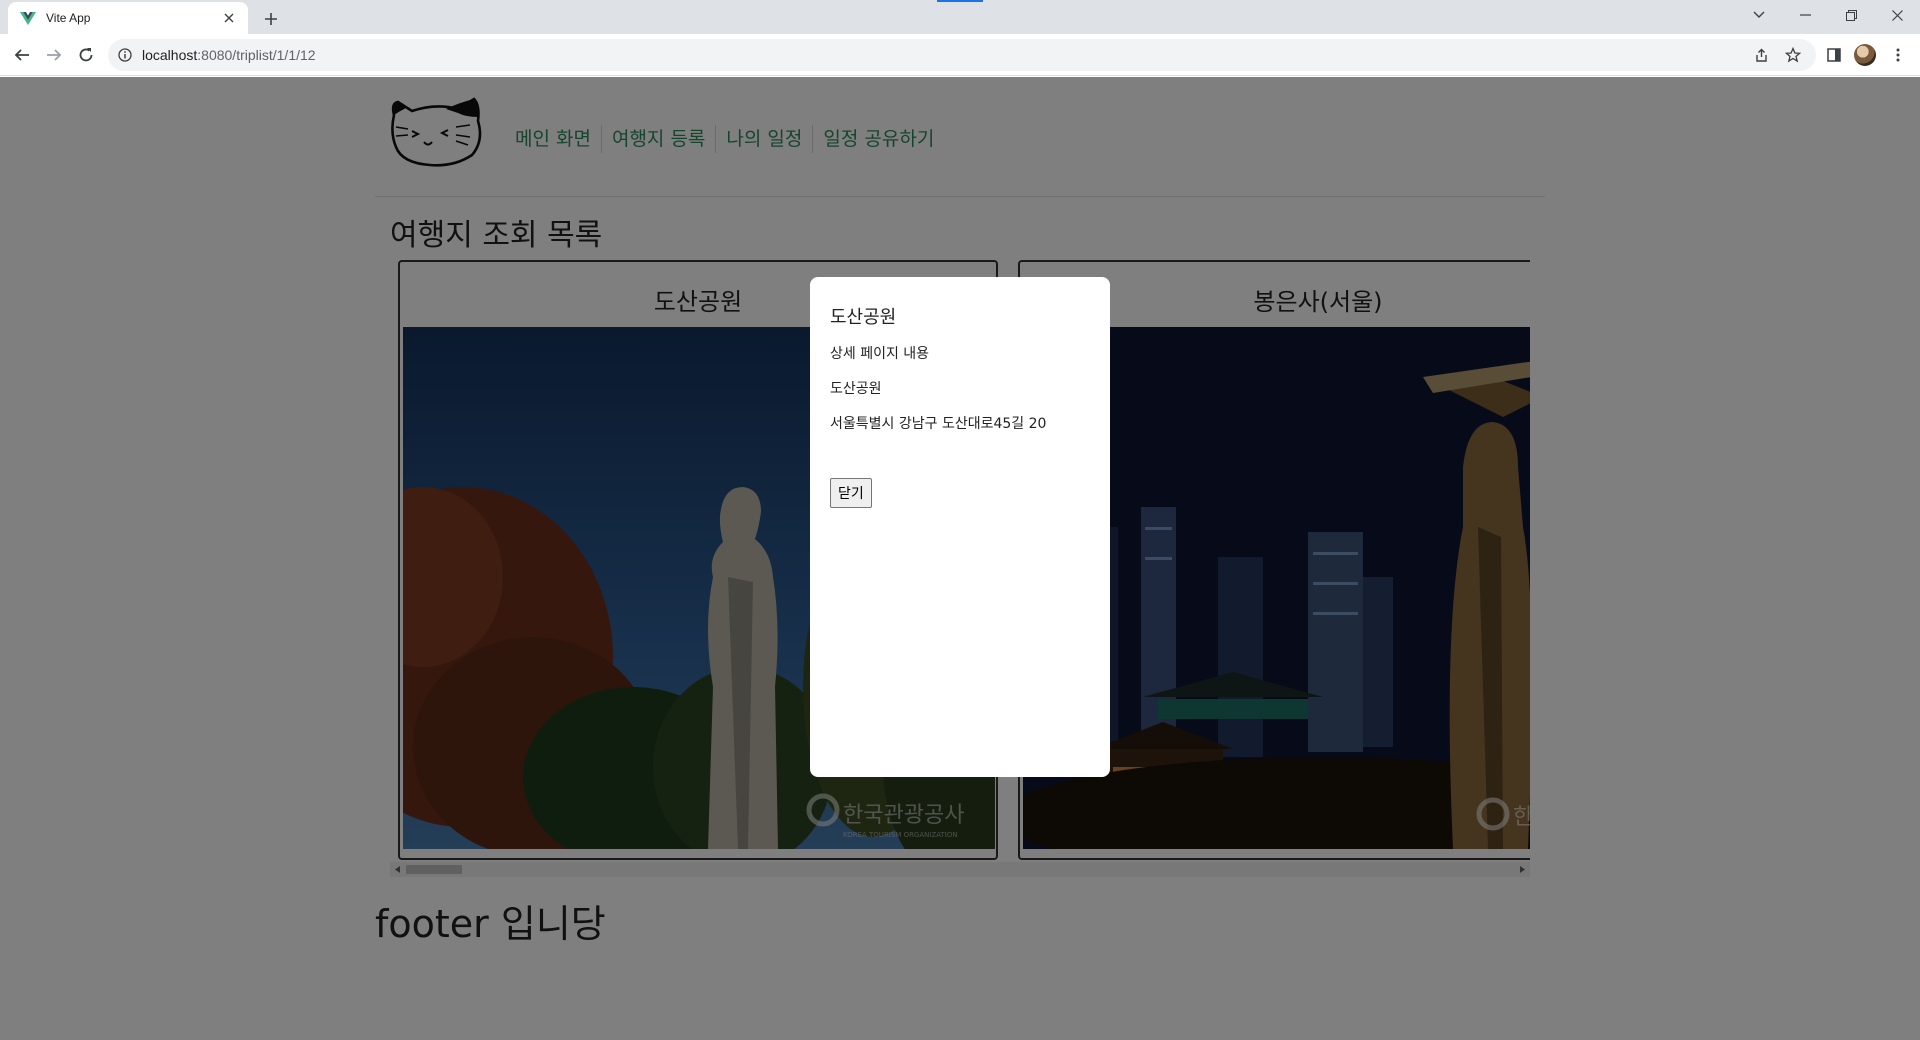 Image resolution: width=1920 pixels, height=1040 pixels. Describe the element at coordinates (863, 317) in the screenshot. I see `modal-title: 도산공원` at that location.